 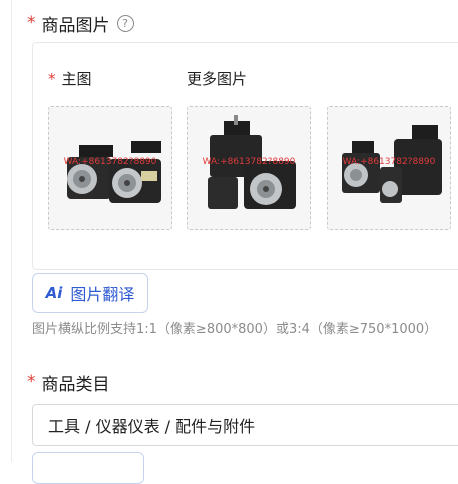 I want to click on product-category-title: * 商品类目, so click(x=68, y=382).